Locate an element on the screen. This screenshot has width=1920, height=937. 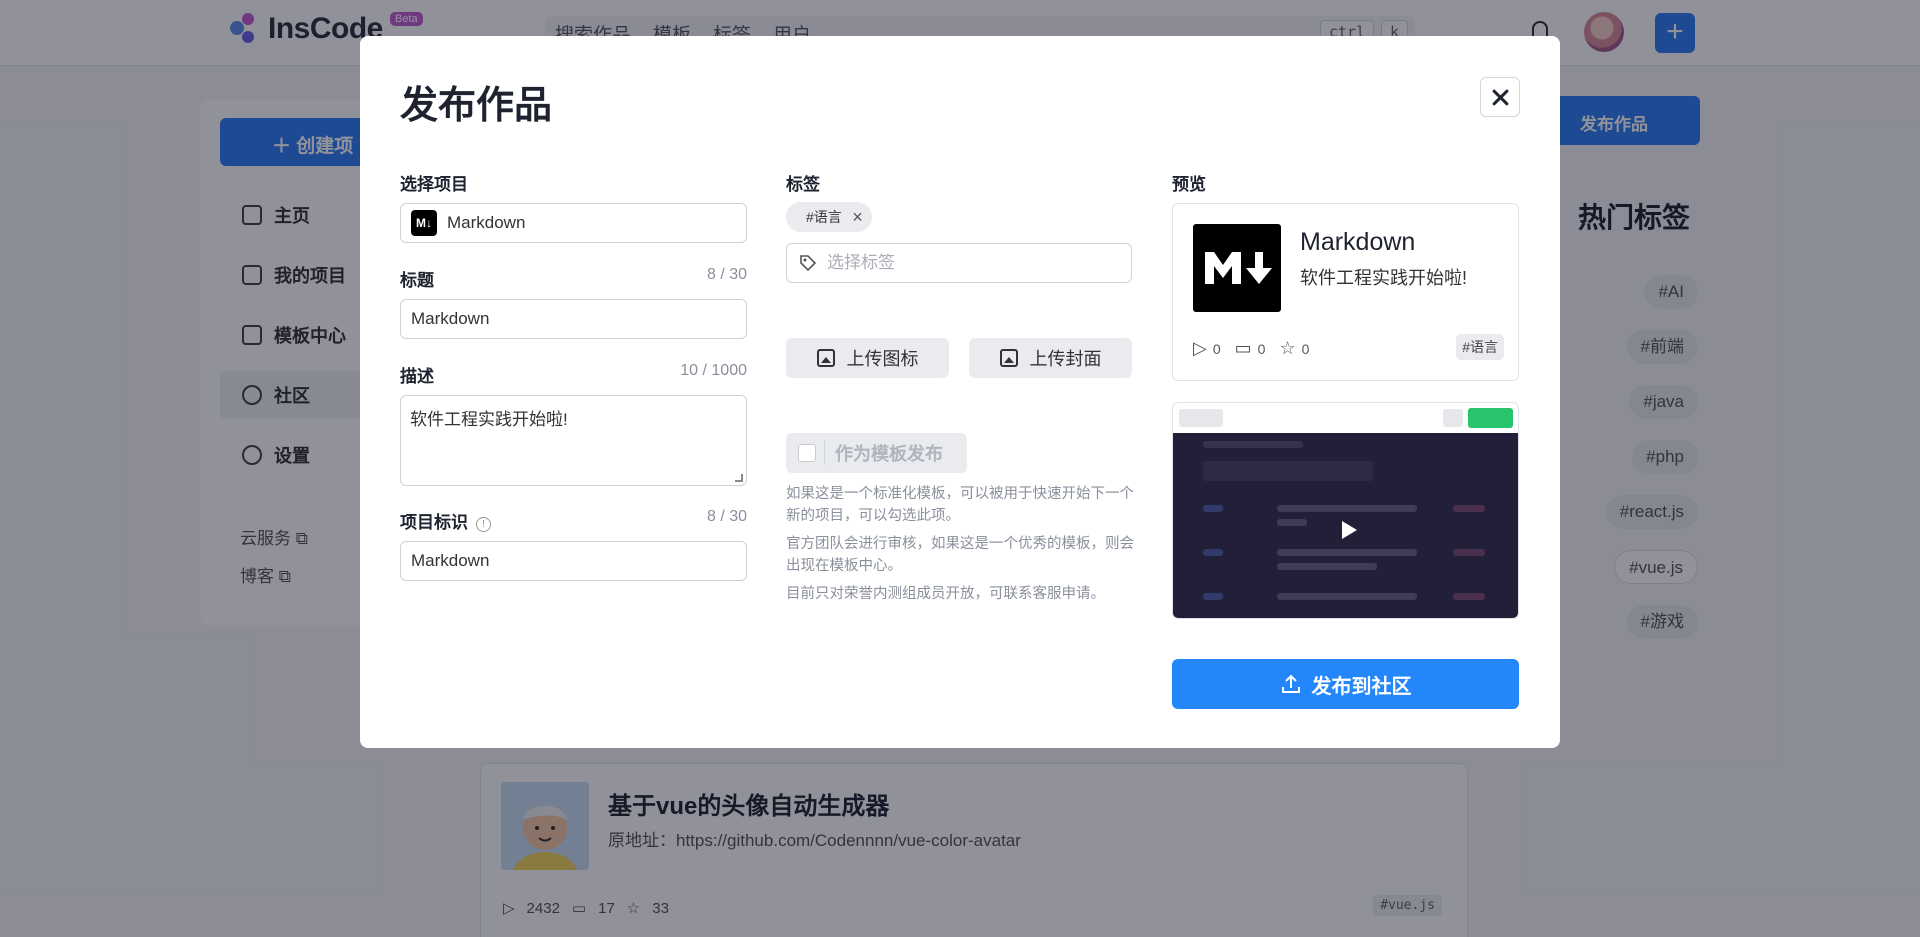
select-project-label: 选择项目 is located at coordinates (434, 184).